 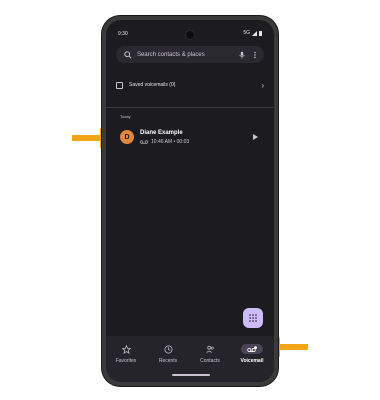 I want to click on nav-voicemail: Voicemail, so click(x=252, y=354).